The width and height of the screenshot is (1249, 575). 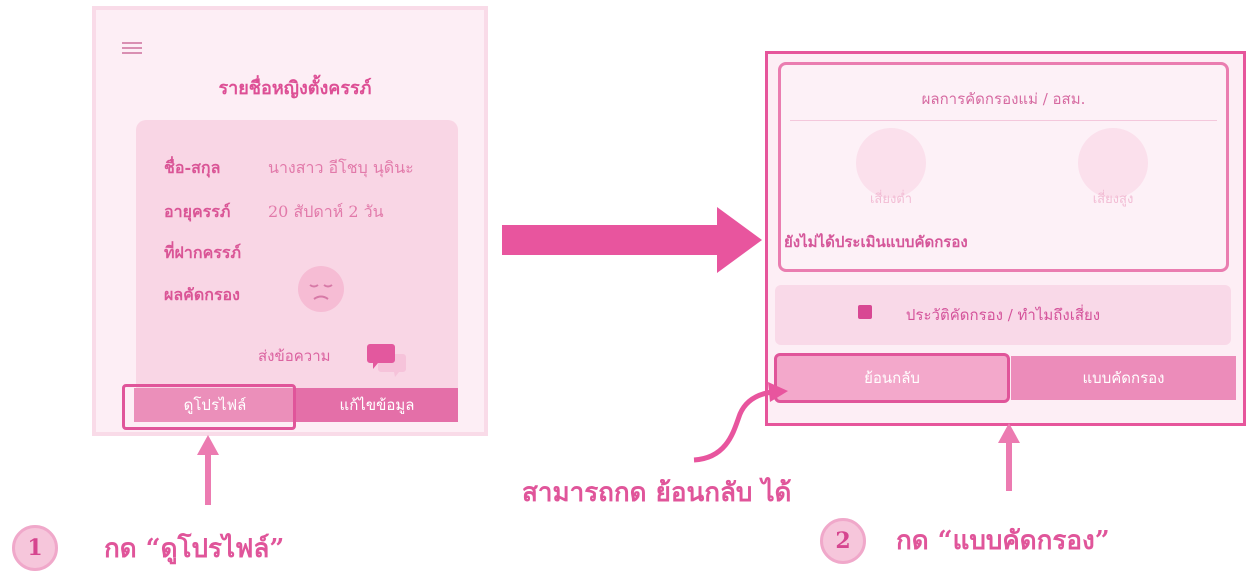 I want to click on divider, so click(x=1003, y=120).